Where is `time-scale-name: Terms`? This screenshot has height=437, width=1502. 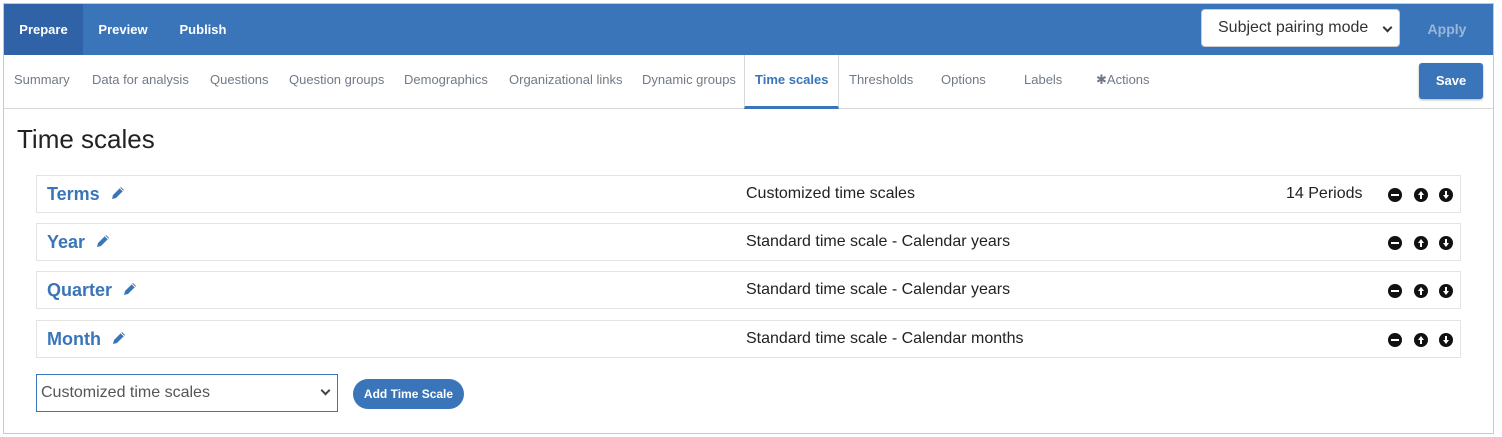
time-scale-name: Terms is located at coordinates (86, 194).